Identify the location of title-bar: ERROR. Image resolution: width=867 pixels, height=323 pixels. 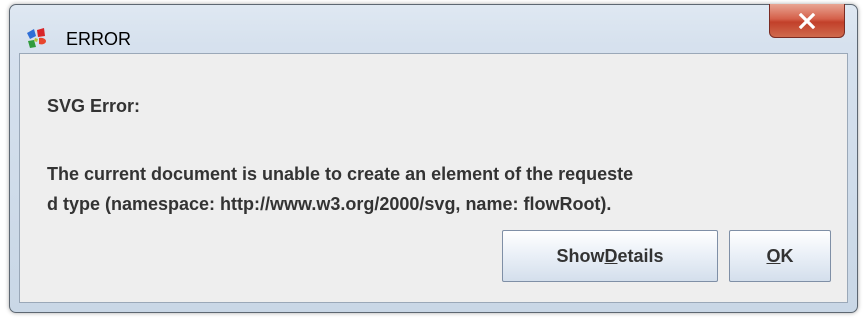
(433, 26).